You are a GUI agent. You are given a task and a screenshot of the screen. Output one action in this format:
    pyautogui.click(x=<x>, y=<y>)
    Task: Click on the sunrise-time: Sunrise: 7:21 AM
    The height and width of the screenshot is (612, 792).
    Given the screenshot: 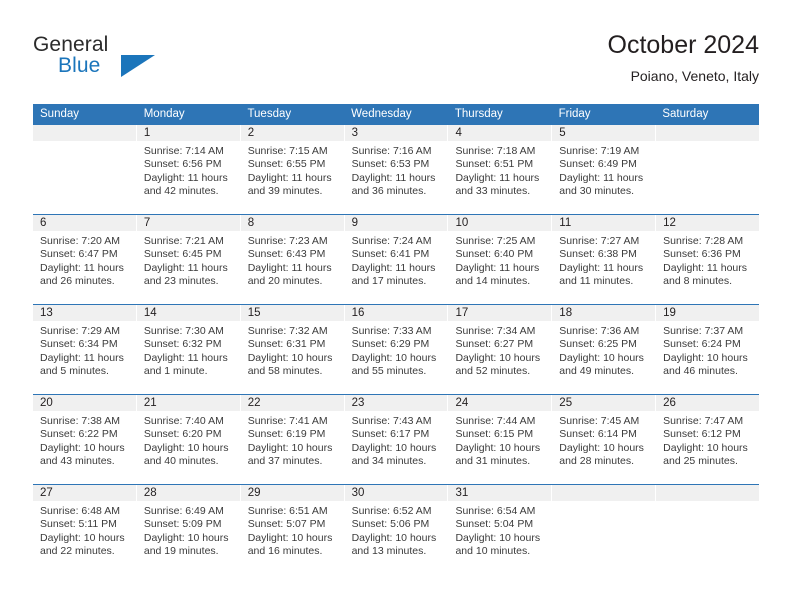 What is the action you would take?
    pyautogui.click(x=183, y=241)
    